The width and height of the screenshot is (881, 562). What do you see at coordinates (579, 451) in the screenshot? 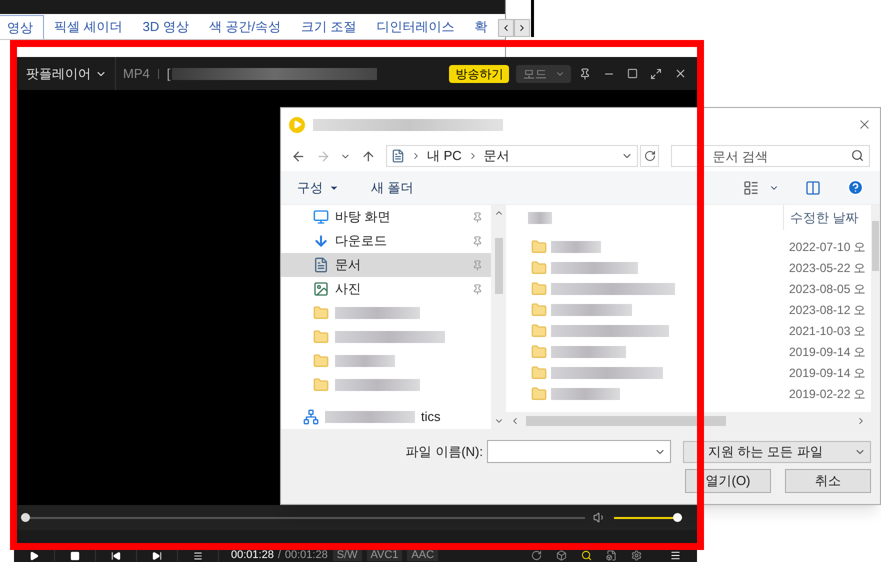
I see `filename-field` at bounding box center [579, 451].